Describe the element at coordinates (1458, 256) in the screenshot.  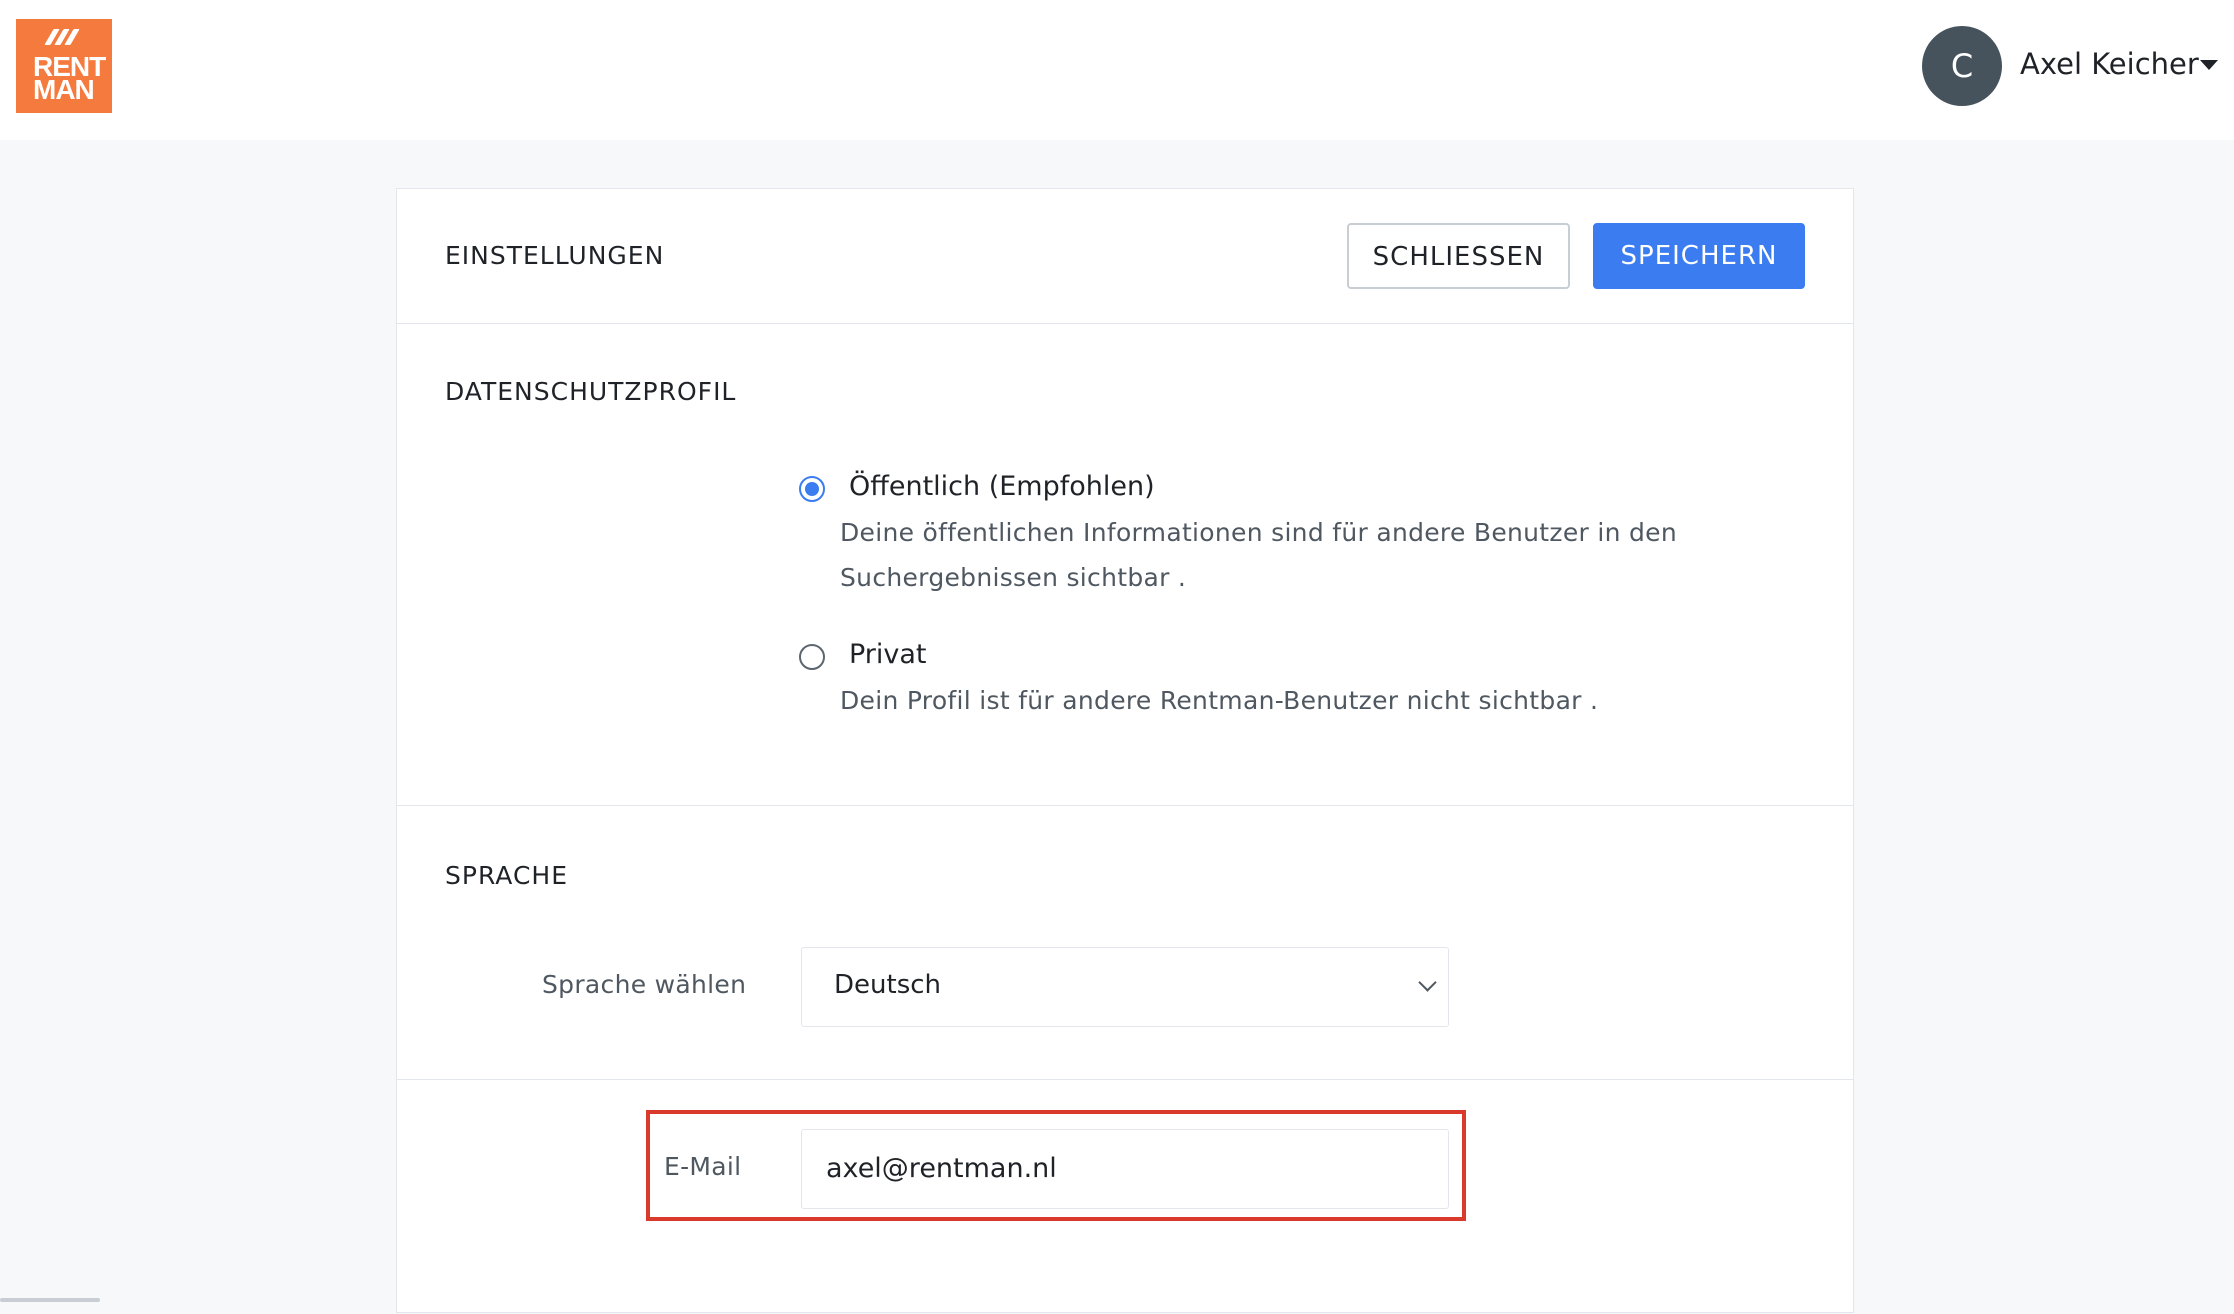
I see `close-button: SCHLIESSEN` at that location.